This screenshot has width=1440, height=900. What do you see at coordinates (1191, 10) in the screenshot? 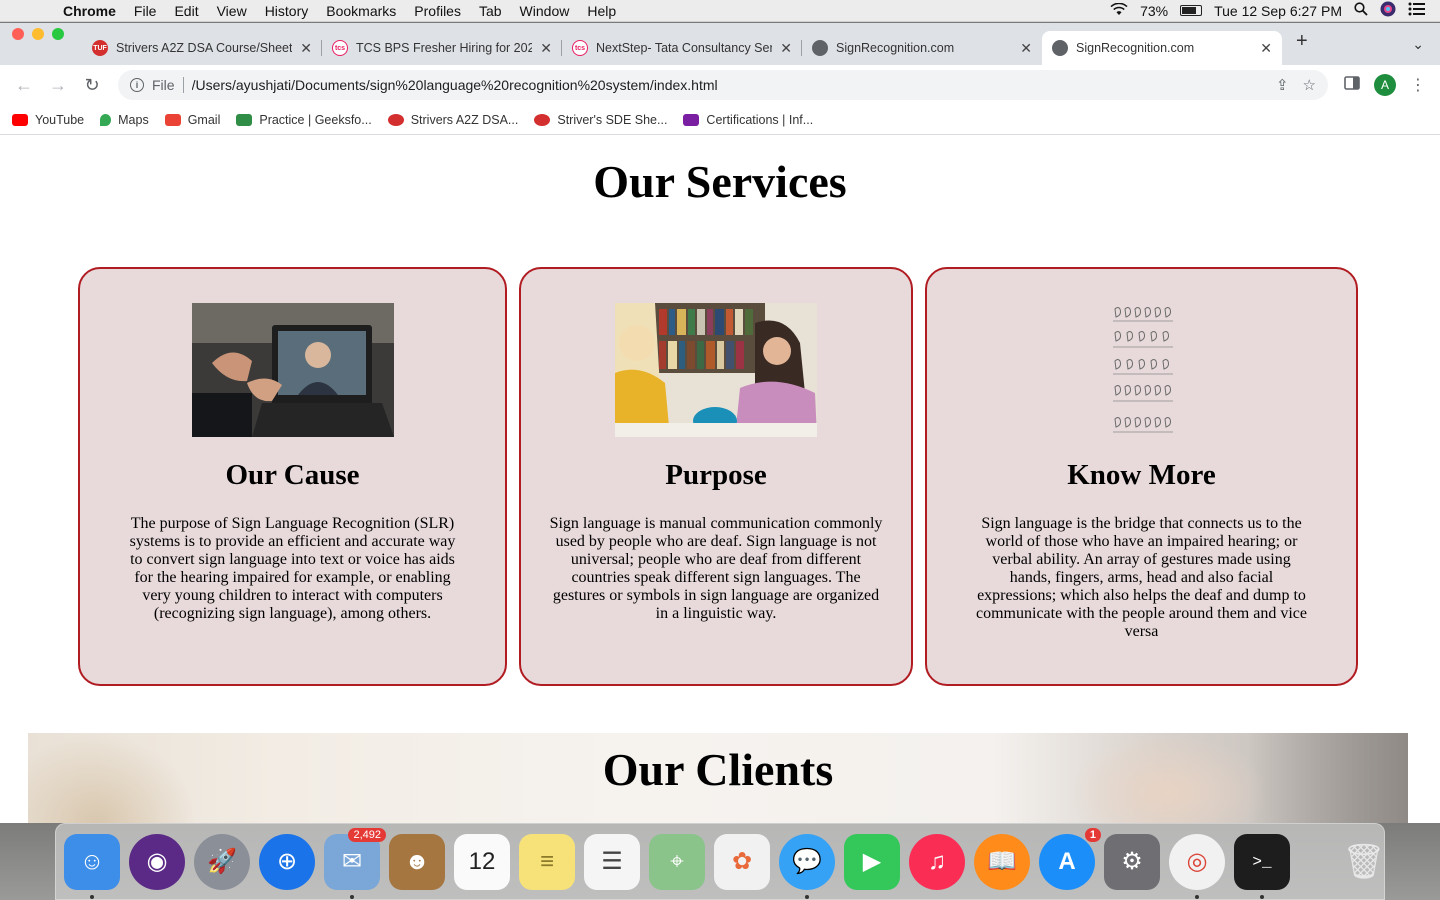
I see `battery-icon` at bounding box center [1191, 10].